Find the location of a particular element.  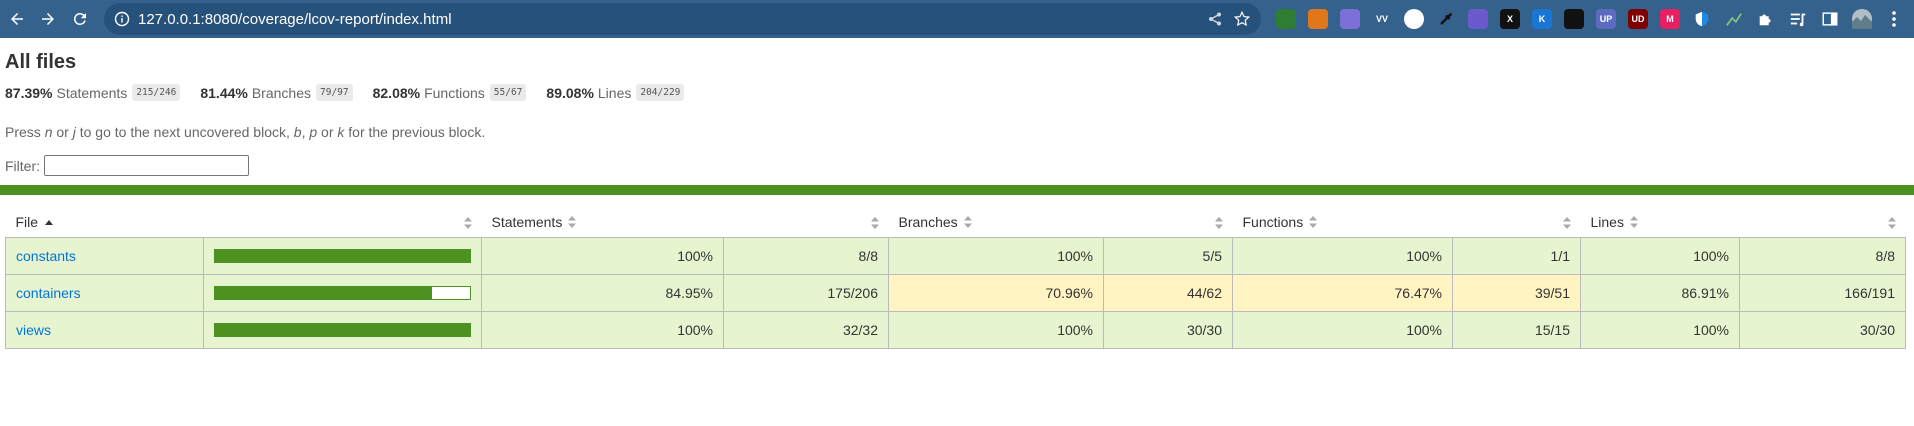

coverage-bar-cell is located at coordinates (342, 255).